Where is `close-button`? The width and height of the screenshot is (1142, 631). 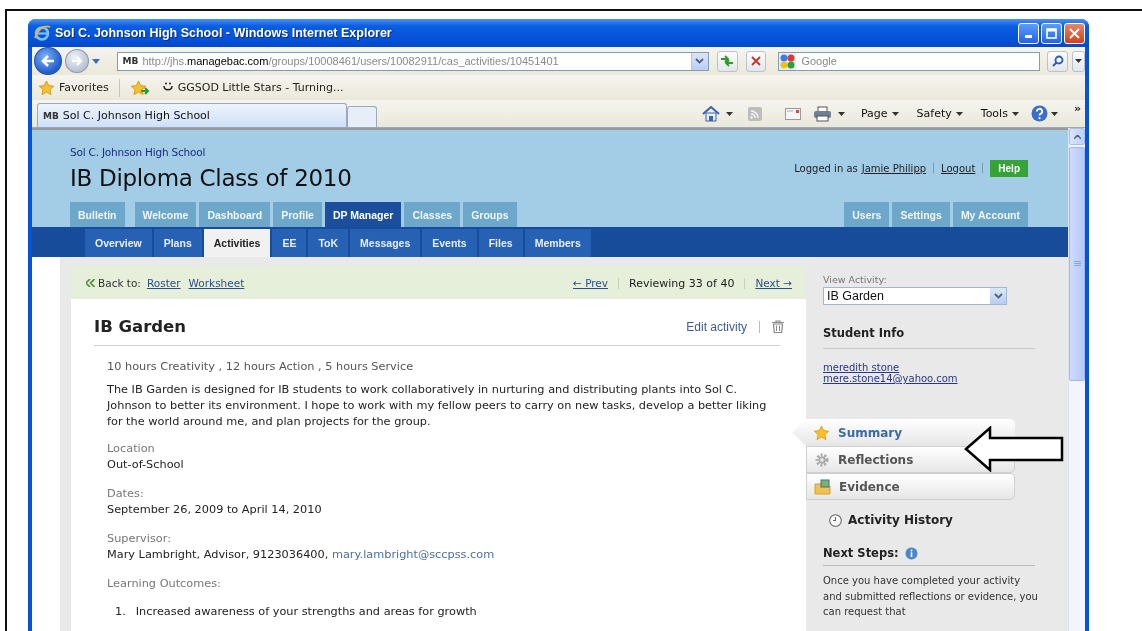
close-button is located at coordinates (1074, 33).